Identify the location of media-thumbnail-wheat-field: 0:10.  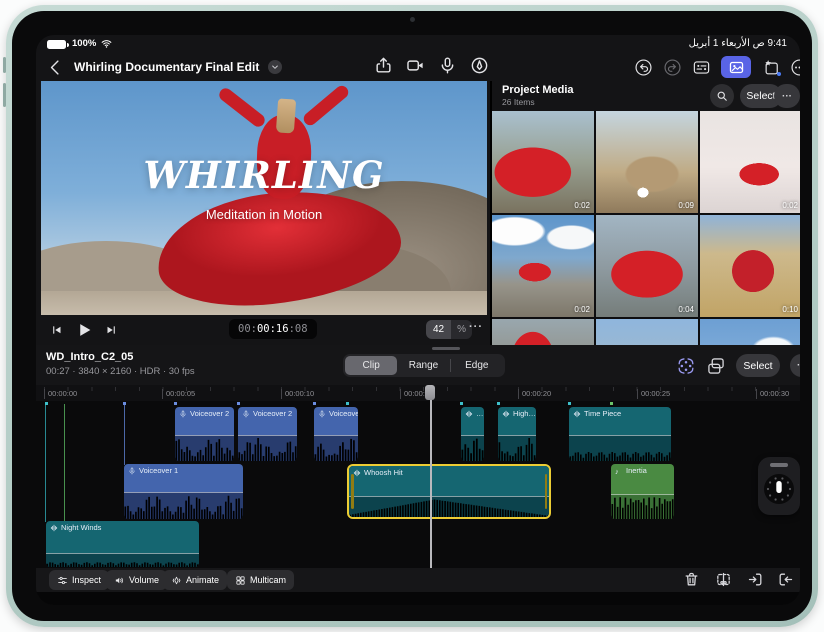
(750, 266).